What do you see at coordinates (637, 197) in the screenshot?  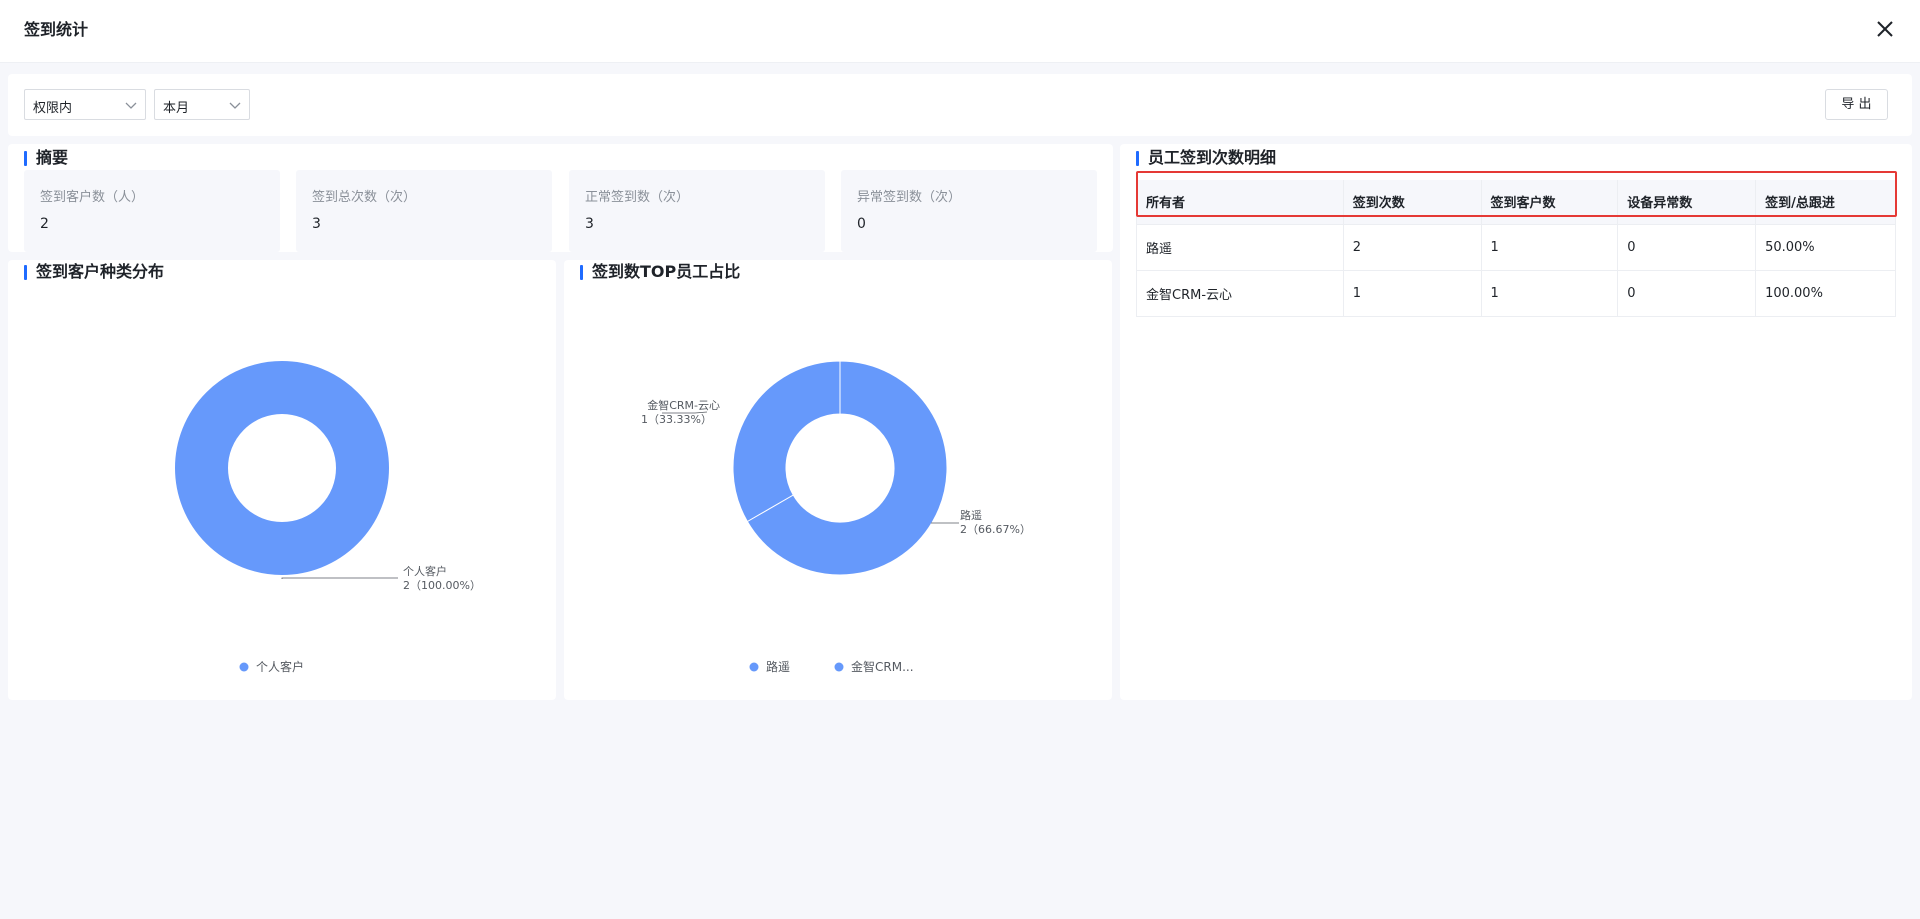 I see `stat-label: 正常签到数（次）` at bounding box center [637, 197].